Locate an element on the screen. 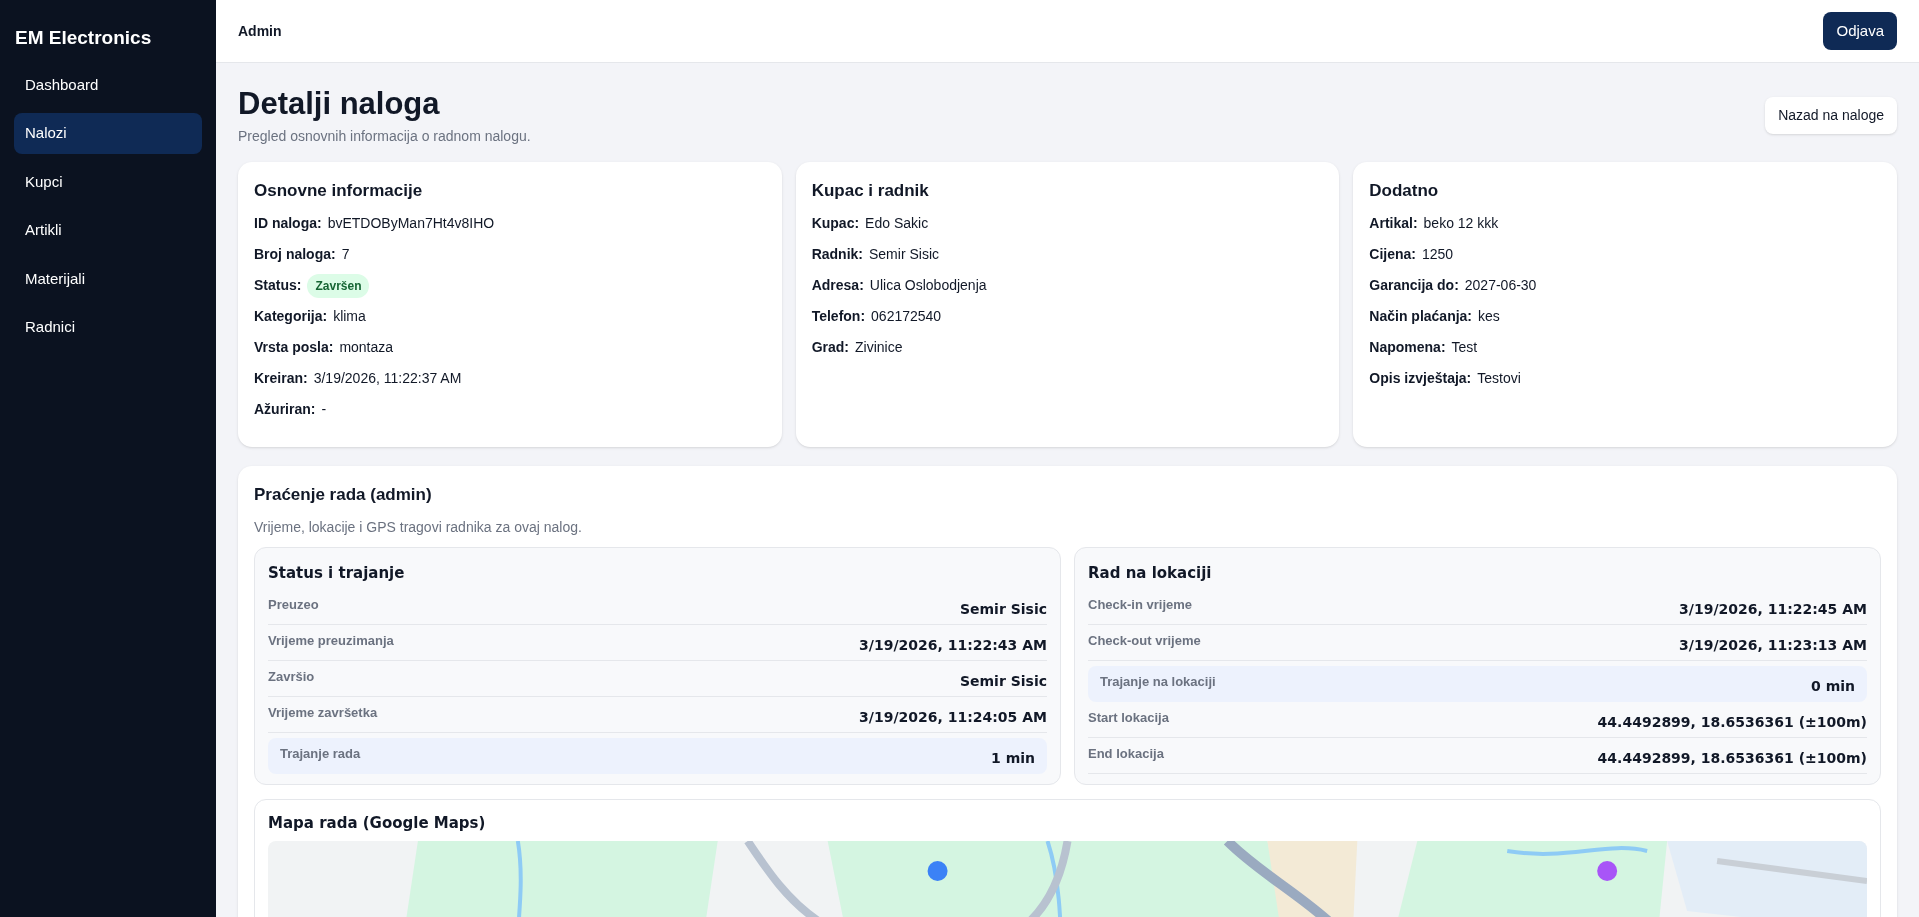 The image size is (1919, 917). row-label: Trajanje rada is located at coordinates (320, 753).